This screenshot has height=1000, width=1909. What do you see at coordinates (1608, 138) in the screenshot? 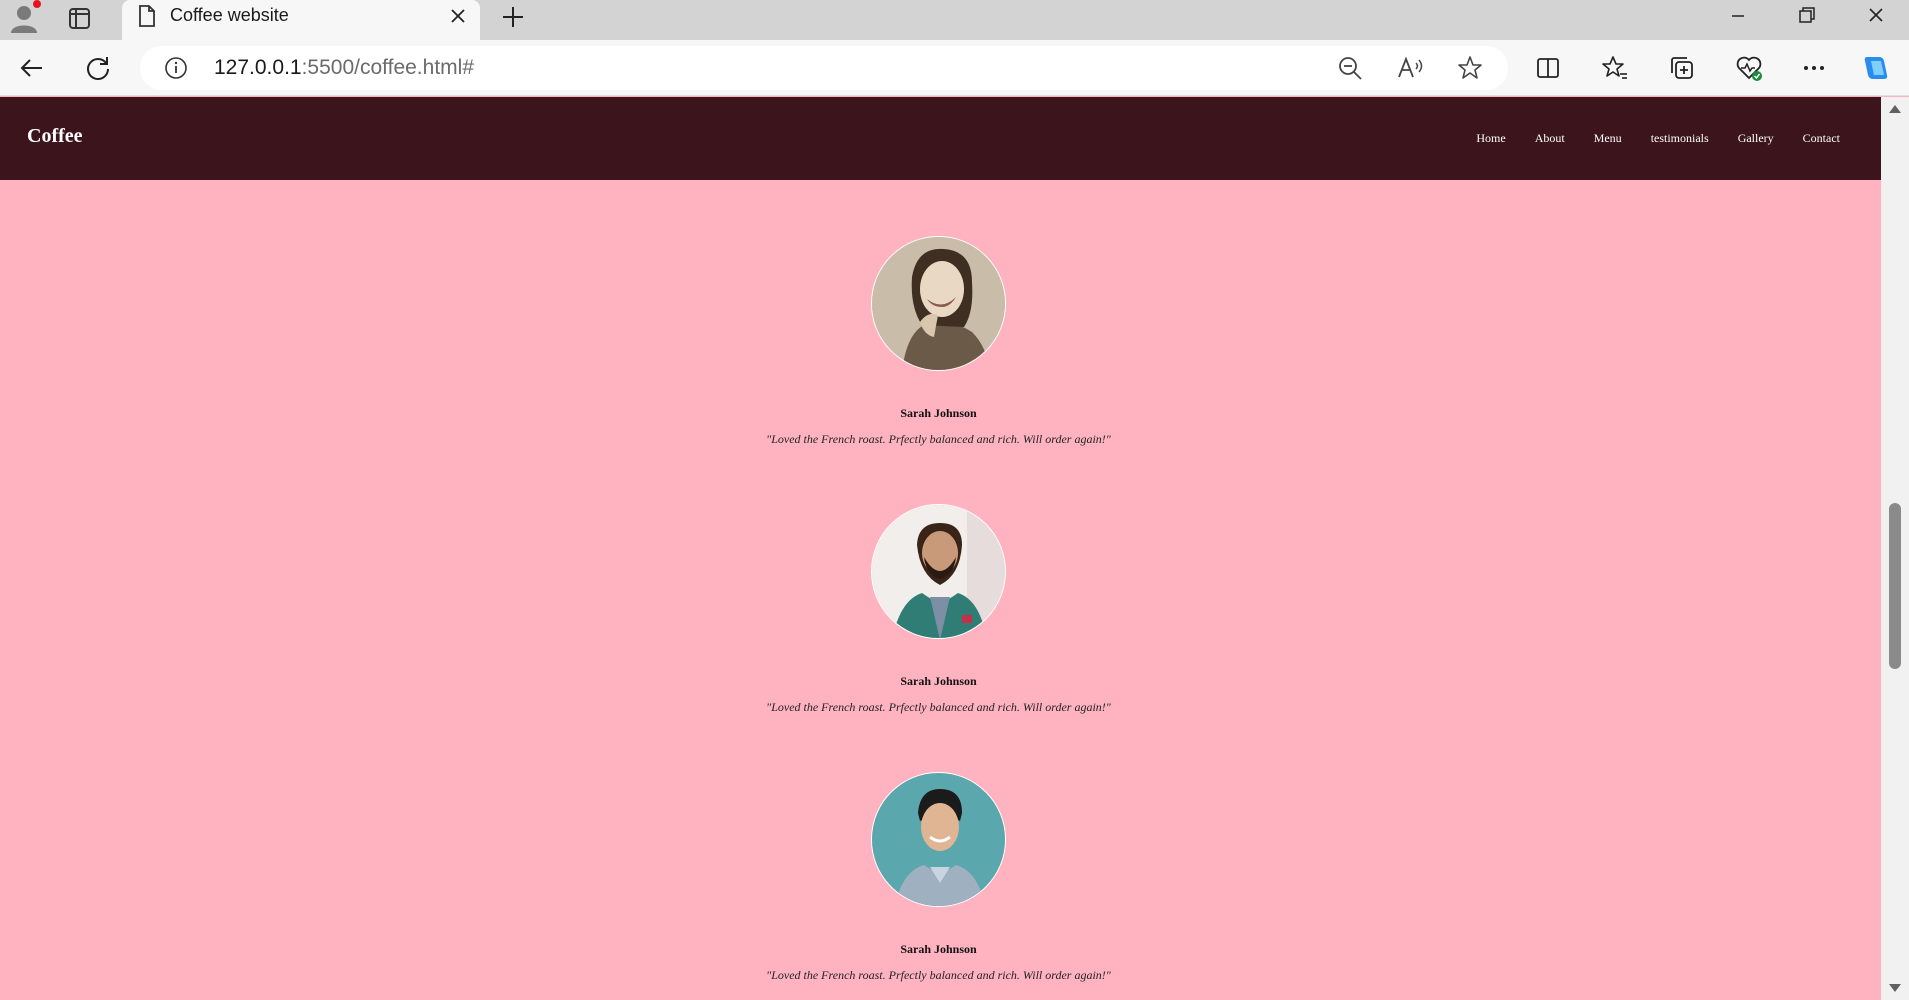
I see `nav-menu: Menu` at bounding box center [1608, 138].